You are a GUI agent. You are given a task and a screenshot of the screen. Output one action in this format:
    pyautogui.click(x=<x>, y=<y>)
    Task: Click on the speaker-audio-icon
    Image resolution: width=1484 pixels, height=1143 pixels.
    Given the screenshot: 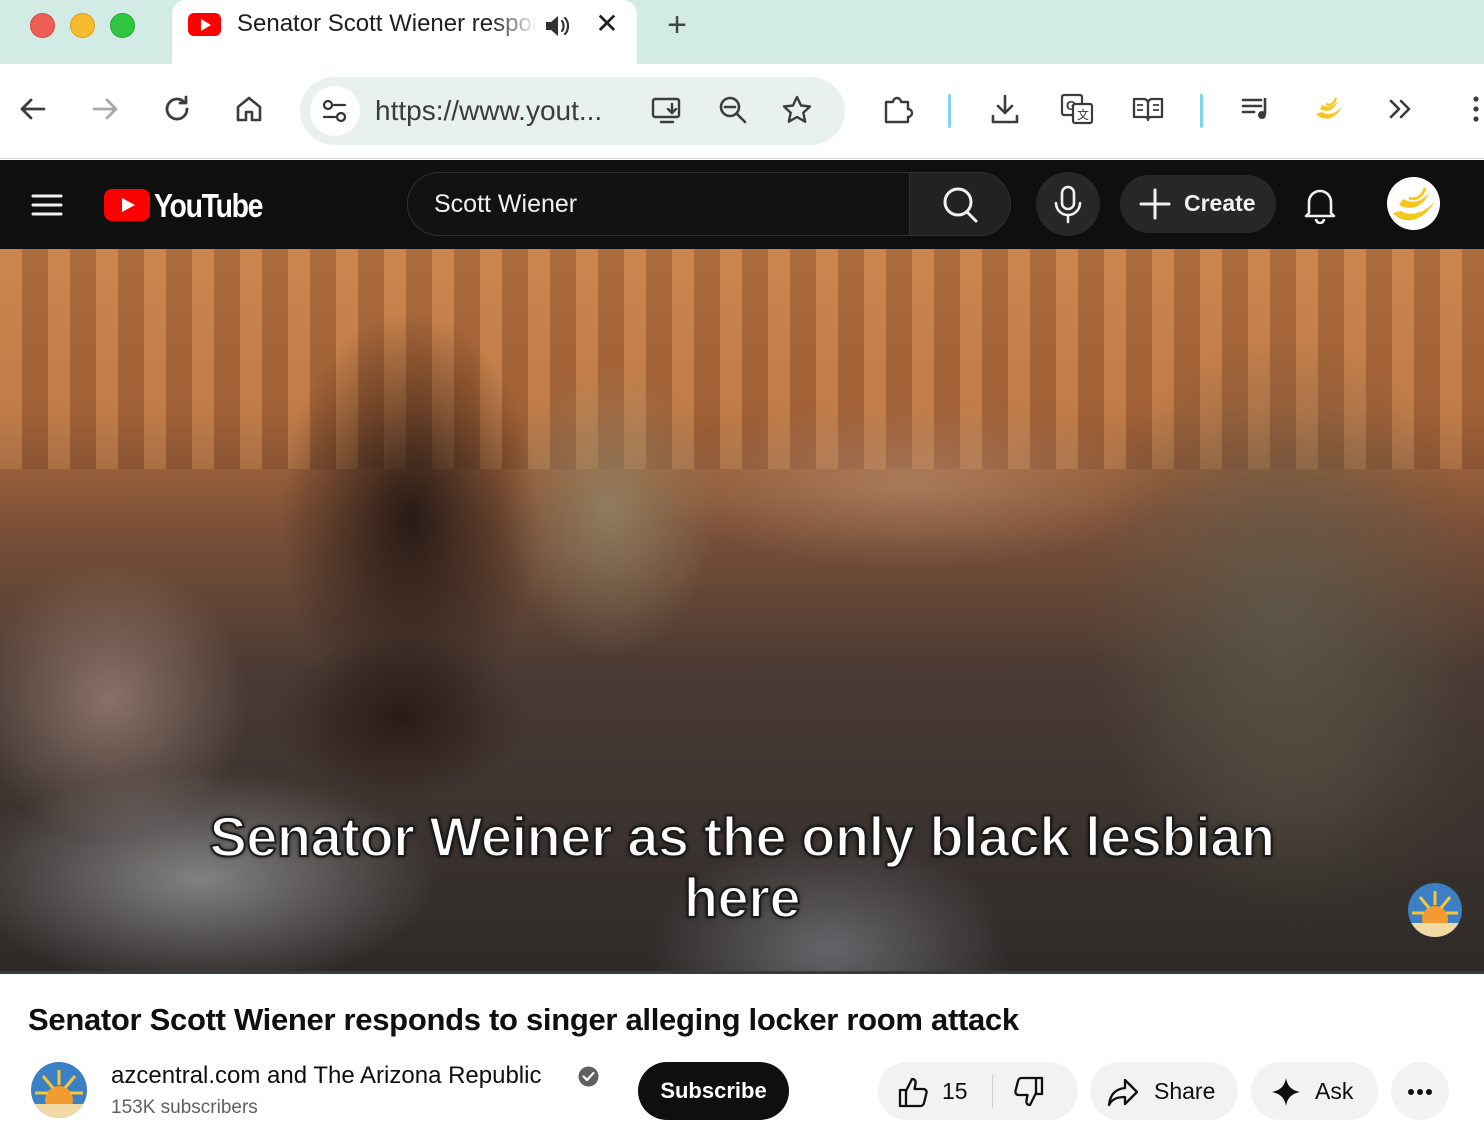 What is the action you would take?
    pyautogui.click(x=557, y=26)
    